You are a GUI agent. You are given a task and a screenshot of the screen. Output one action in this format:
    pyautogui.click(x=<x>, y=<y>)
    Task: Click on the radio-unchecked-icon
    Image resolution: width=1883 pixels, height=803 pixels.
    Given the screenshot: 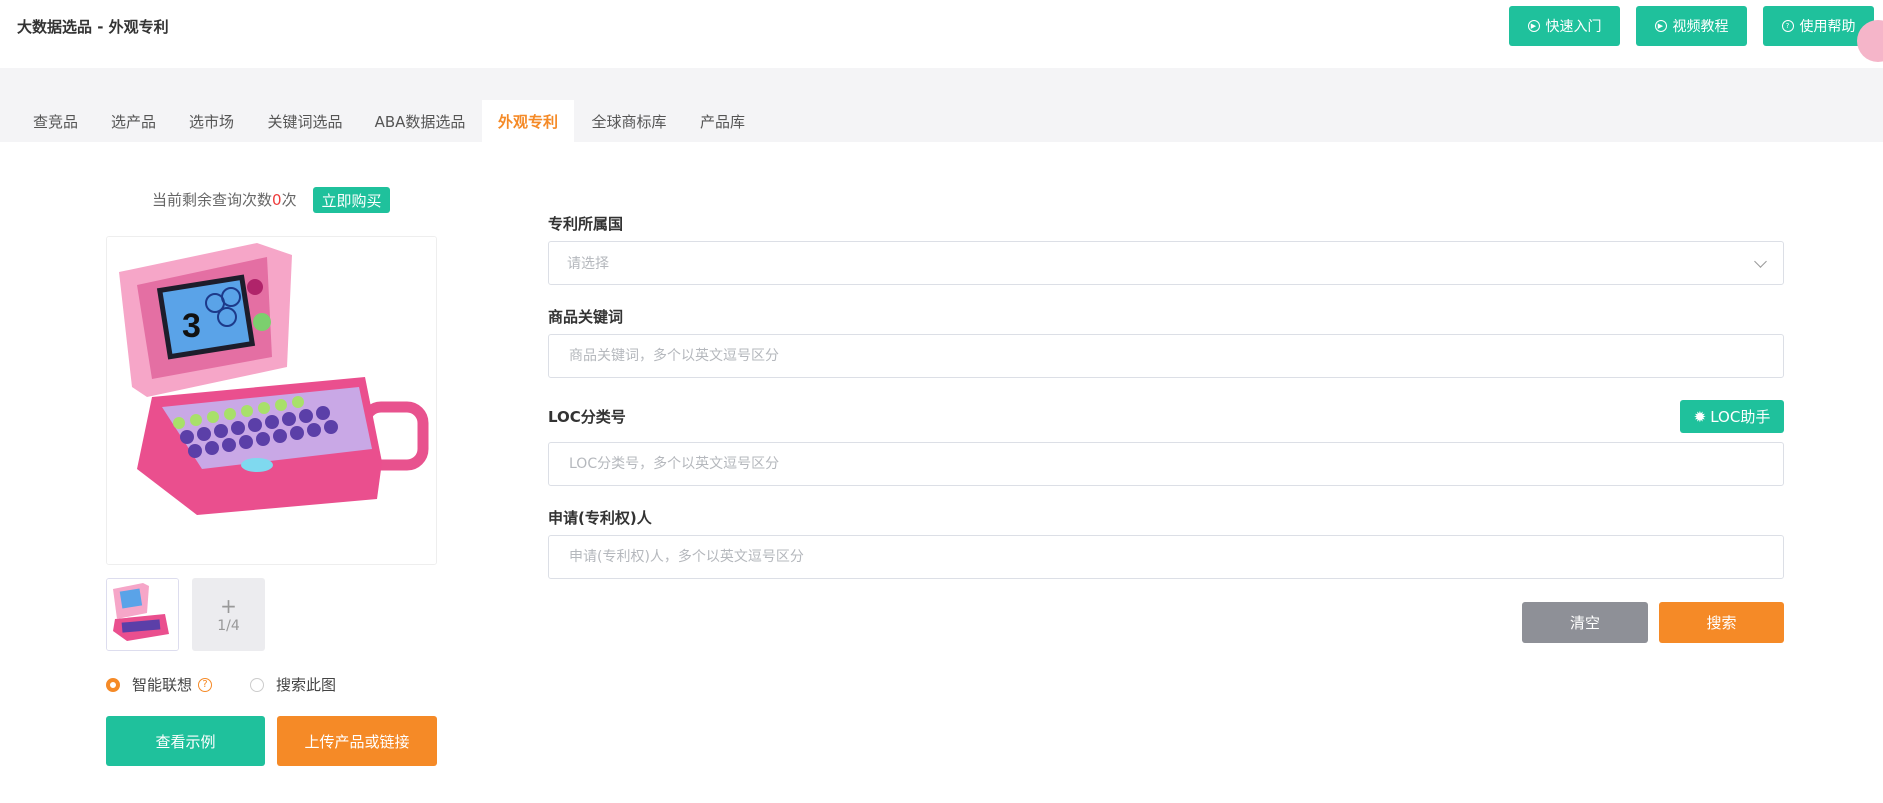 What is the action you would take?
    pyautogui.click(x=257, y=684)
    